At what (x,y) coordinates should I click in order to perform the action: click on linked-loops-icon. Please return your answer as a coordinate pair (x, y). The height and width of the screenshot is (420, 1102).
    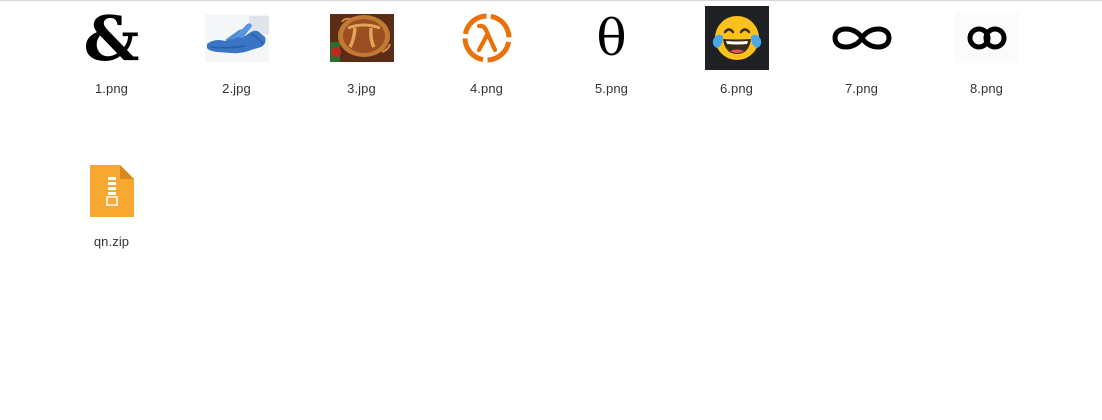
    Looking at the image, I should click on (986, 38).